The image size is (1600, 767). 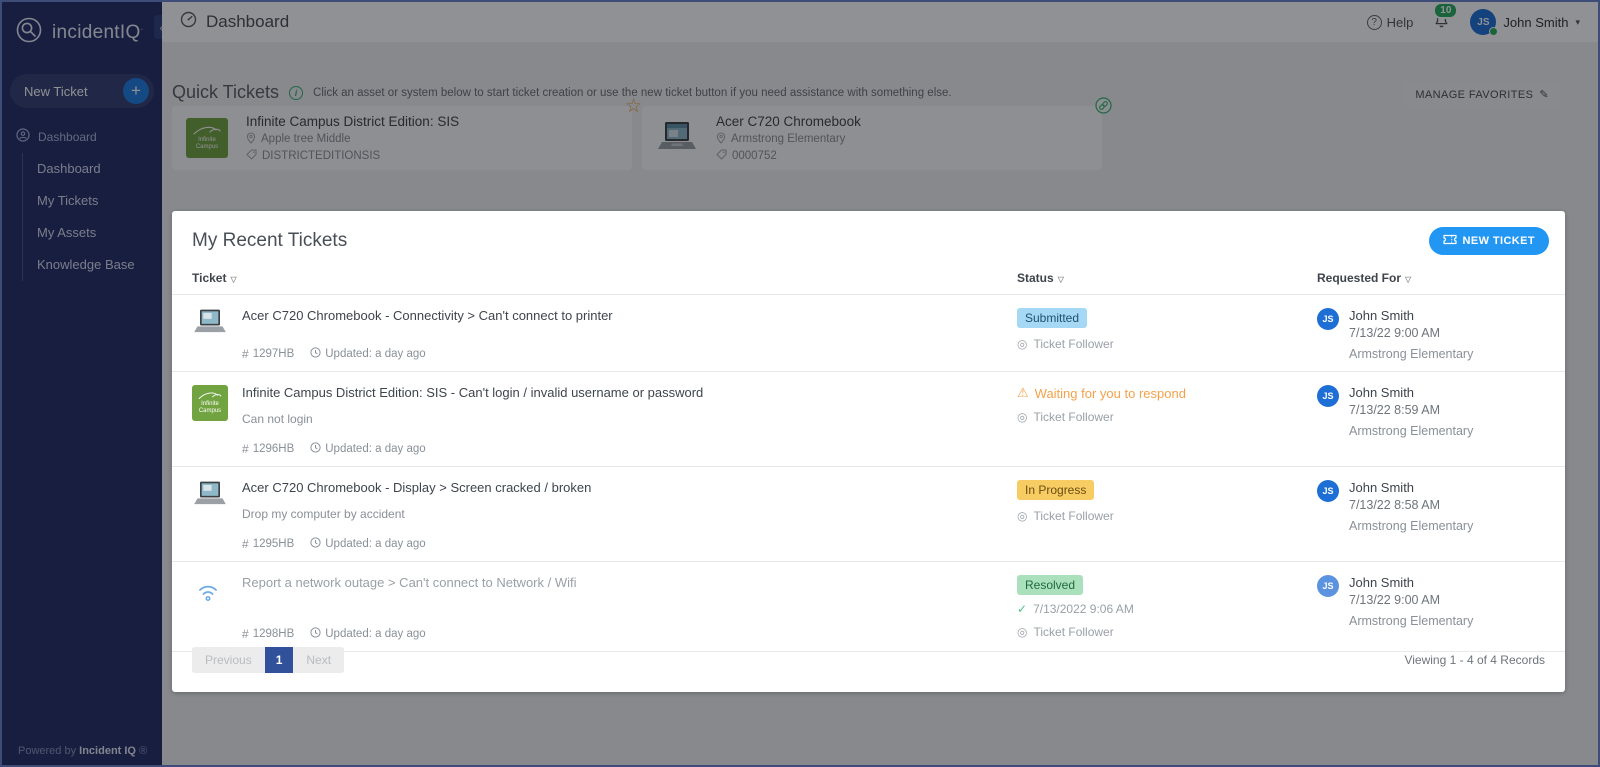 What do you see at coordinates (1536, 22) in the screenshot?
I see `user-name: John Smith` at bounding box center [1536, 22].